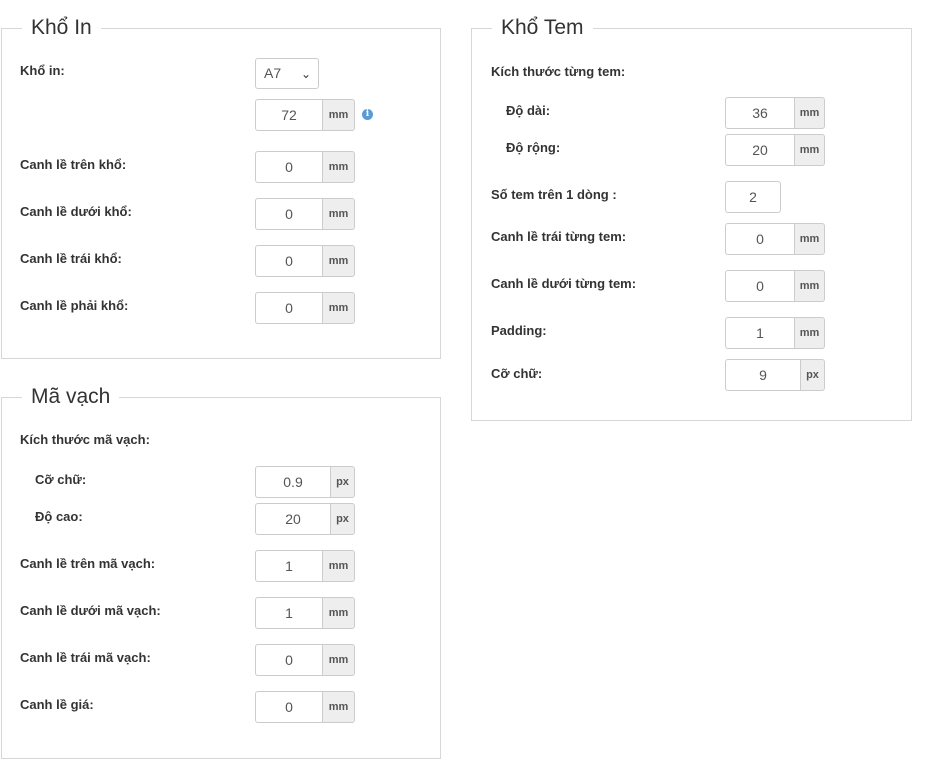  Describe the element at coordinates (61, 28) in the screenshot. I see `kho-in-title: Khổ In` at that location.